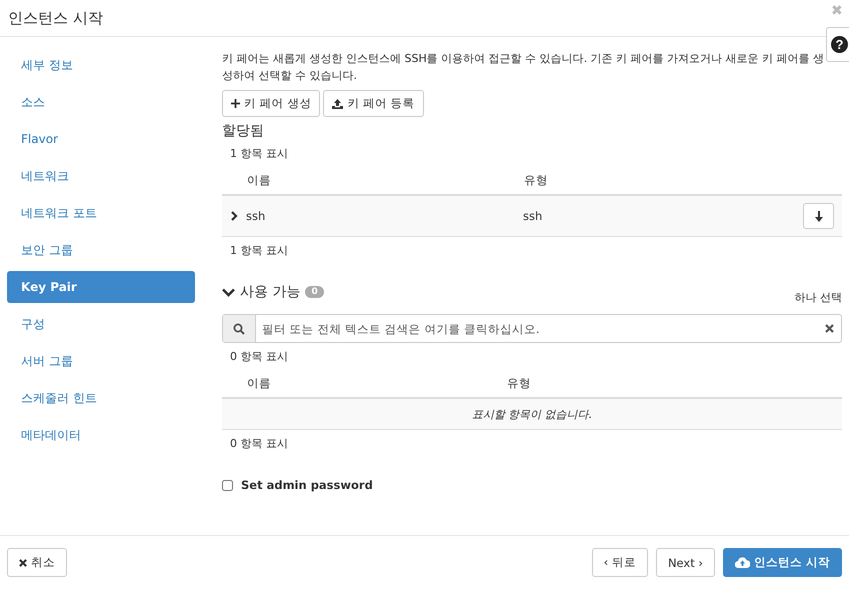 The height and width of the screenshot is (589, 849). Describe the element at coordinates (101, 398) in the screenshot. I see `sidebar-item: 스케줄러 힌트` at that location.